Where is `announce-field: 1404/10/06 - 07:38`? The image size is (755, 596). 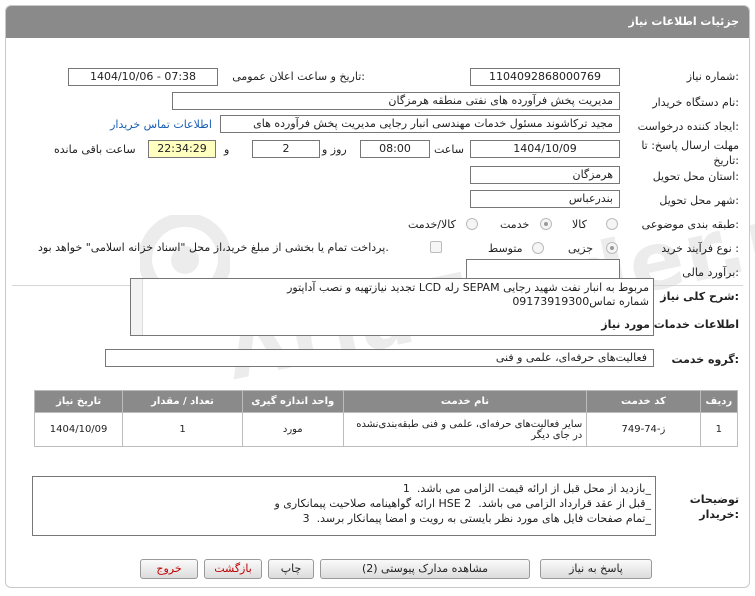 announce-field: 1404/10/06 - 07:38 is located at coordinates (143, 77).